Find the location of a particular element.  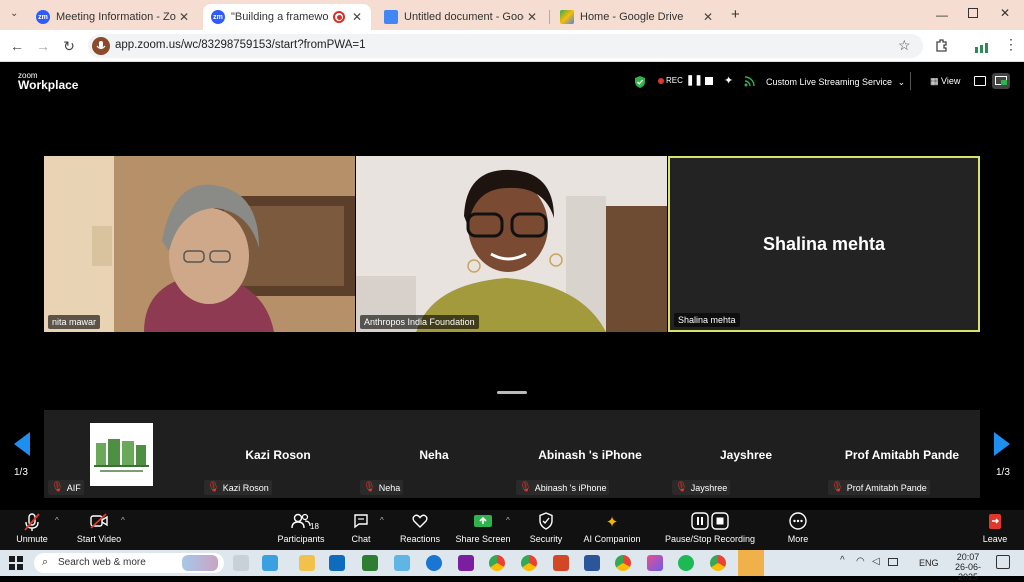

ai-companion-label: AI Companion is located at coordinates (612, 539).